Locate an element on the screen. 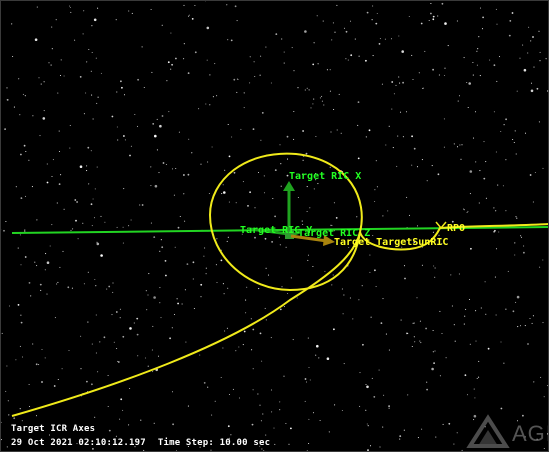 Image resolution: width=549 pixels, height=452 pixels. agi-logo-text: AGI is located at coordinates (530, 433).